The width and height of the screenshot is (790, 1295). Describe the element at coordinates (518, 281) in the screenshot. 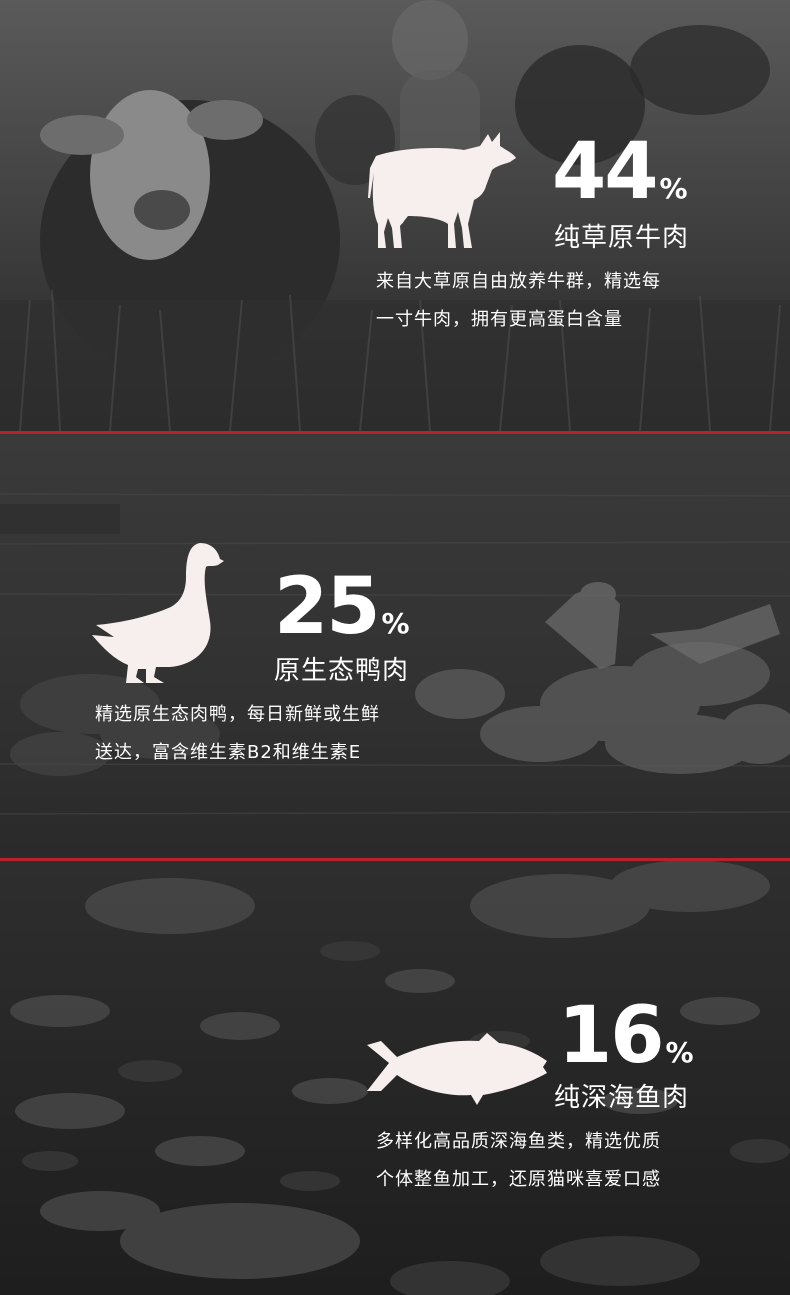

I see `beef-description-line-1: 来自大草原自由放养牛群，精选每` at that location.